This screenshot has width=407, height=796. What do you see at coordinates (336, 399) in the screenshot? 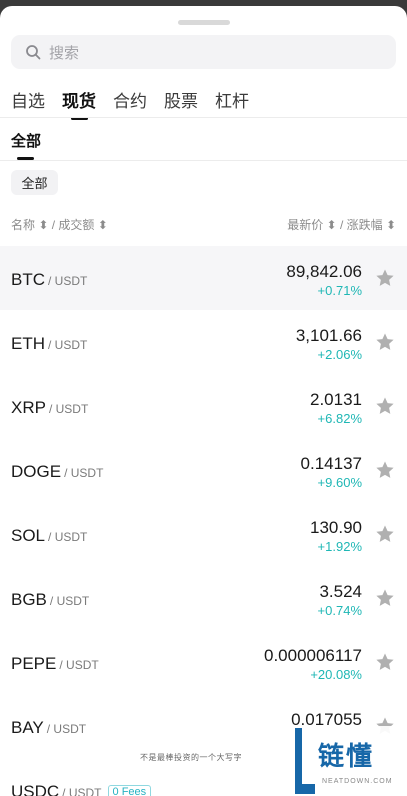
I see `last-price: 2.0131` at bounding box center [336, 399].